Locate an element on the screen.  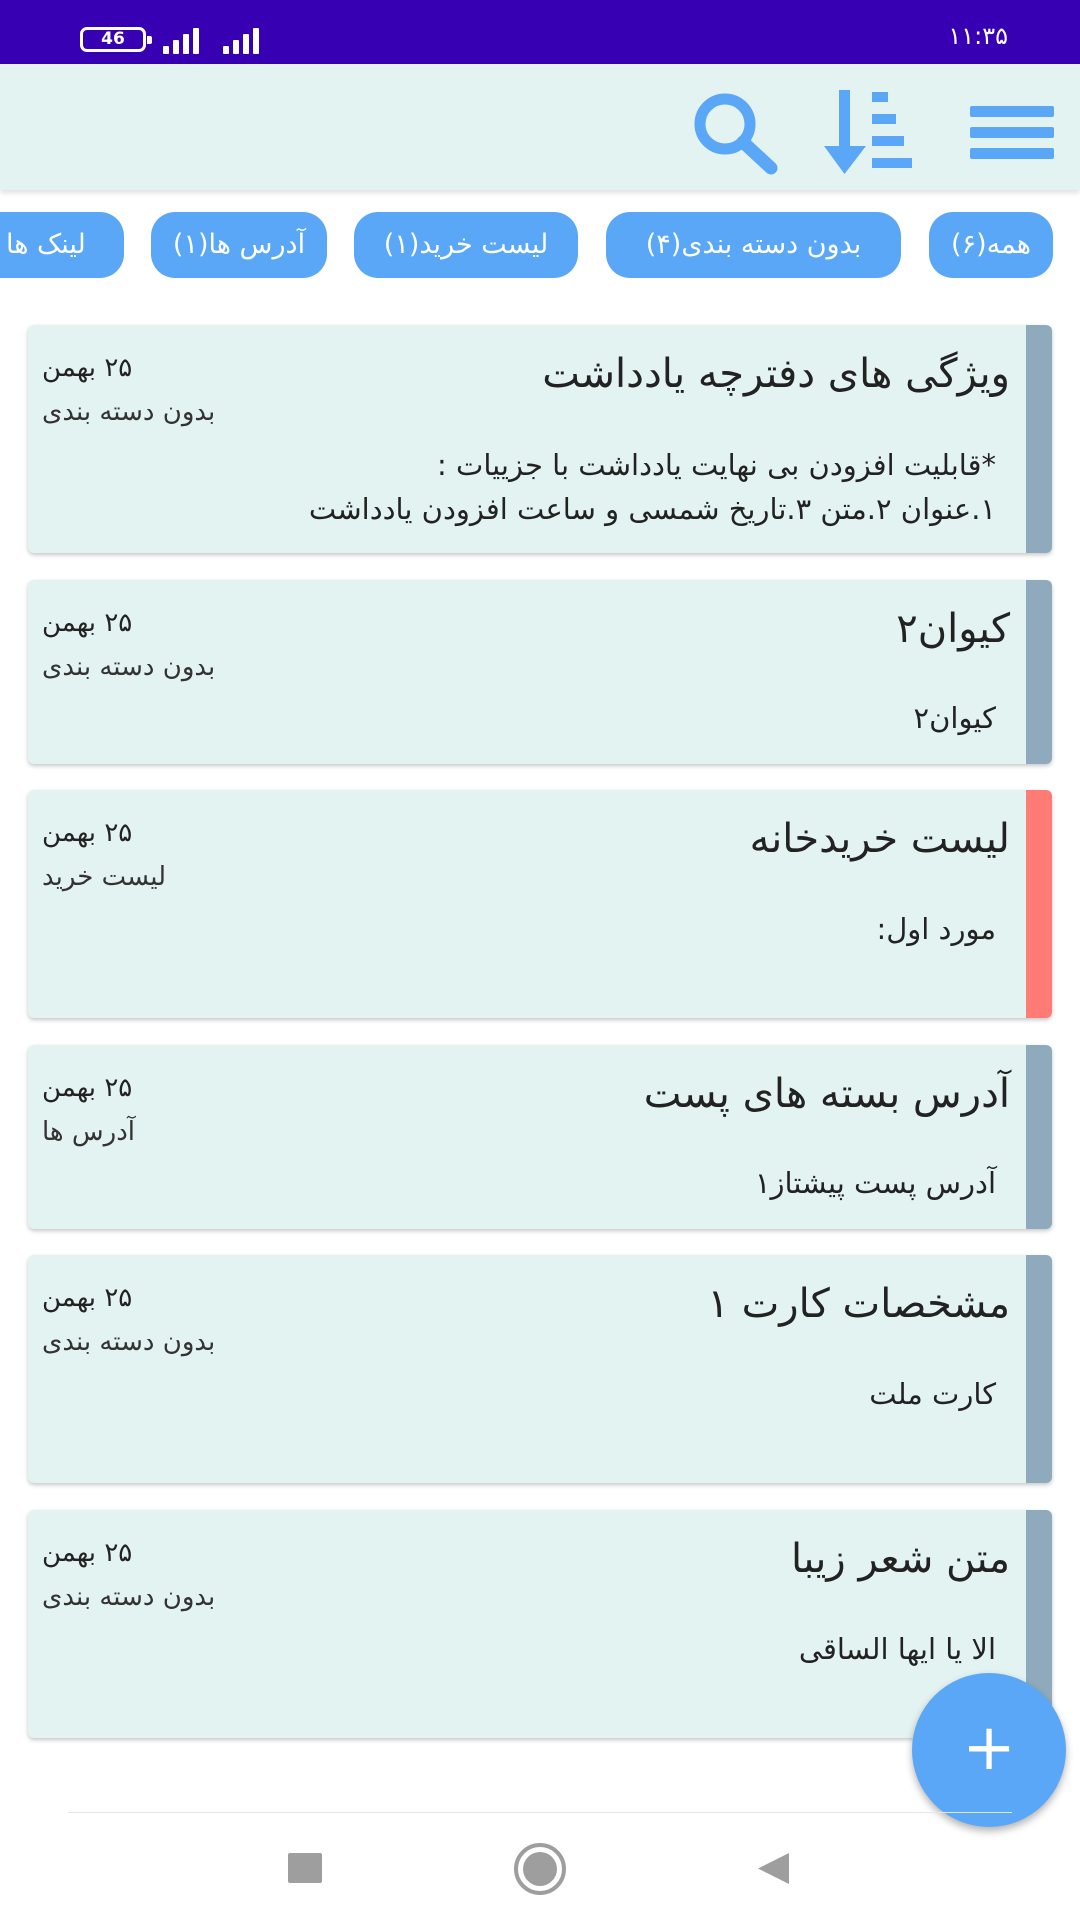
note-body: آدرس پست پیشتاز۱ is located at coordinates (875, 1183).